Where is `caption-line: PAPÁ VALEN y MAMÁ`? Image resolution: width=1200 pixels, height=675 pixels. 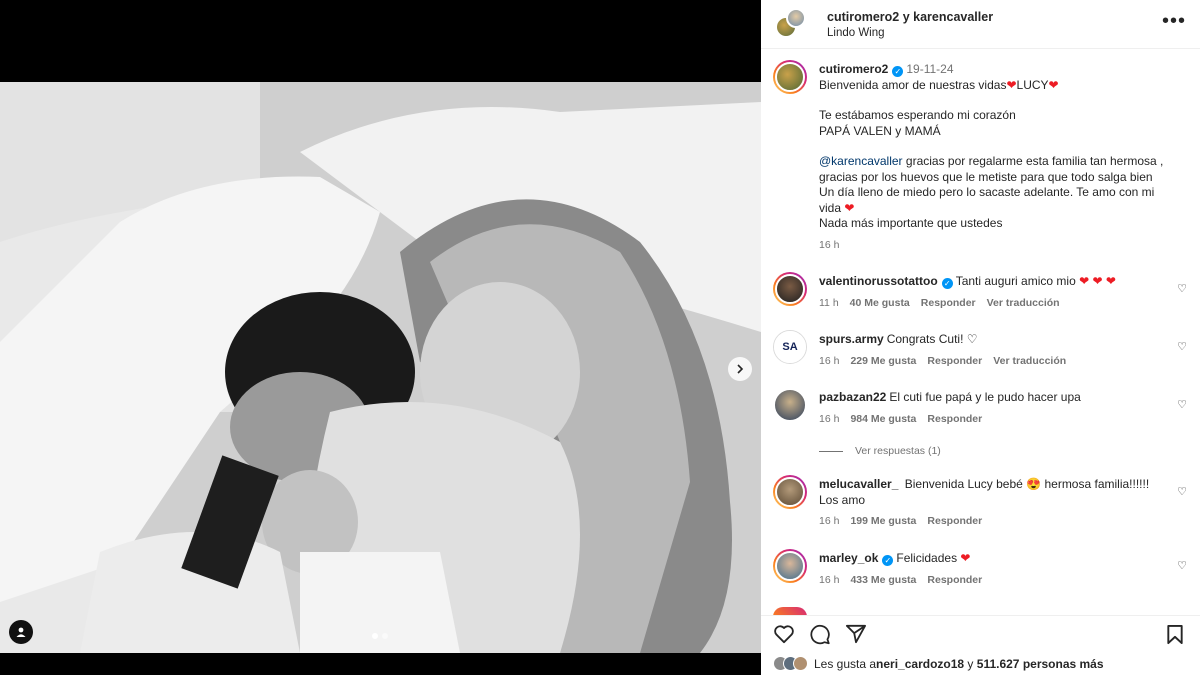 caption-line: PAPÁ VALEN y MAMÁ is located at coordinates (880, 130).